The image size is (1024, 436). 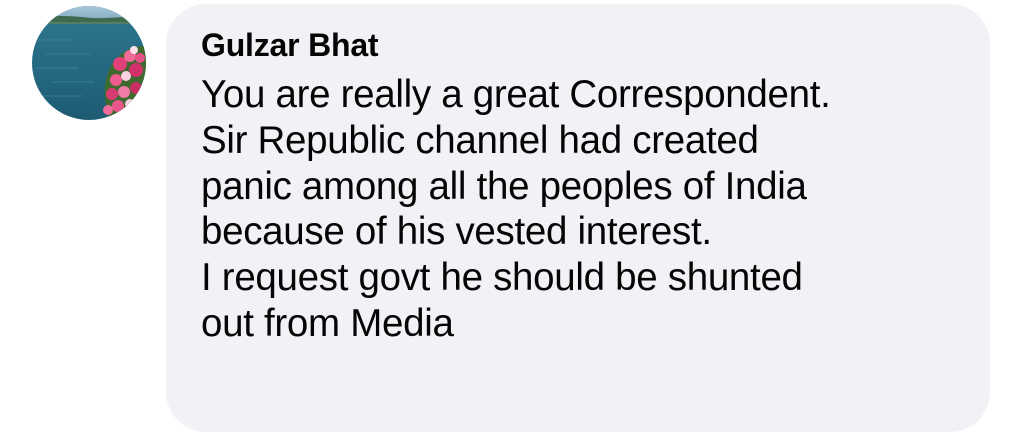 I want to click on comment-text-line: because of his vested interest., so click(x=456, y=232).